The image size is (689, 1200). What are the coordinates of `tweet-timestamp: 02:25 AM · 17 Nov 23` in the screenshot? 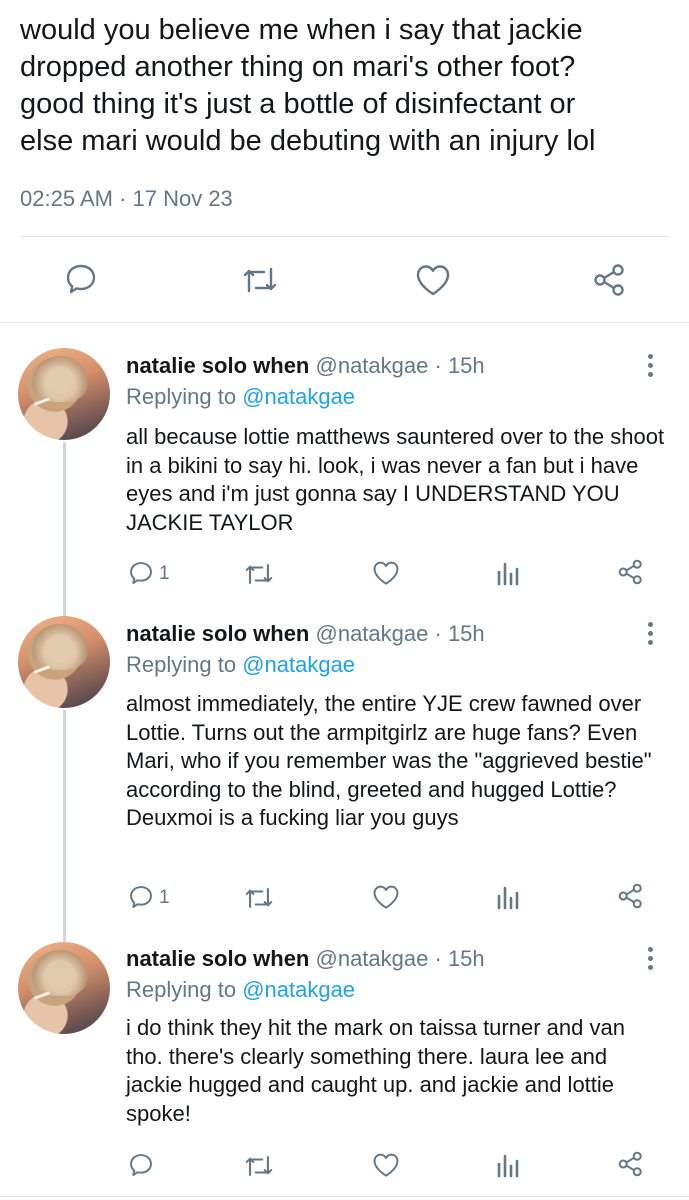 It's located at (126, 198).